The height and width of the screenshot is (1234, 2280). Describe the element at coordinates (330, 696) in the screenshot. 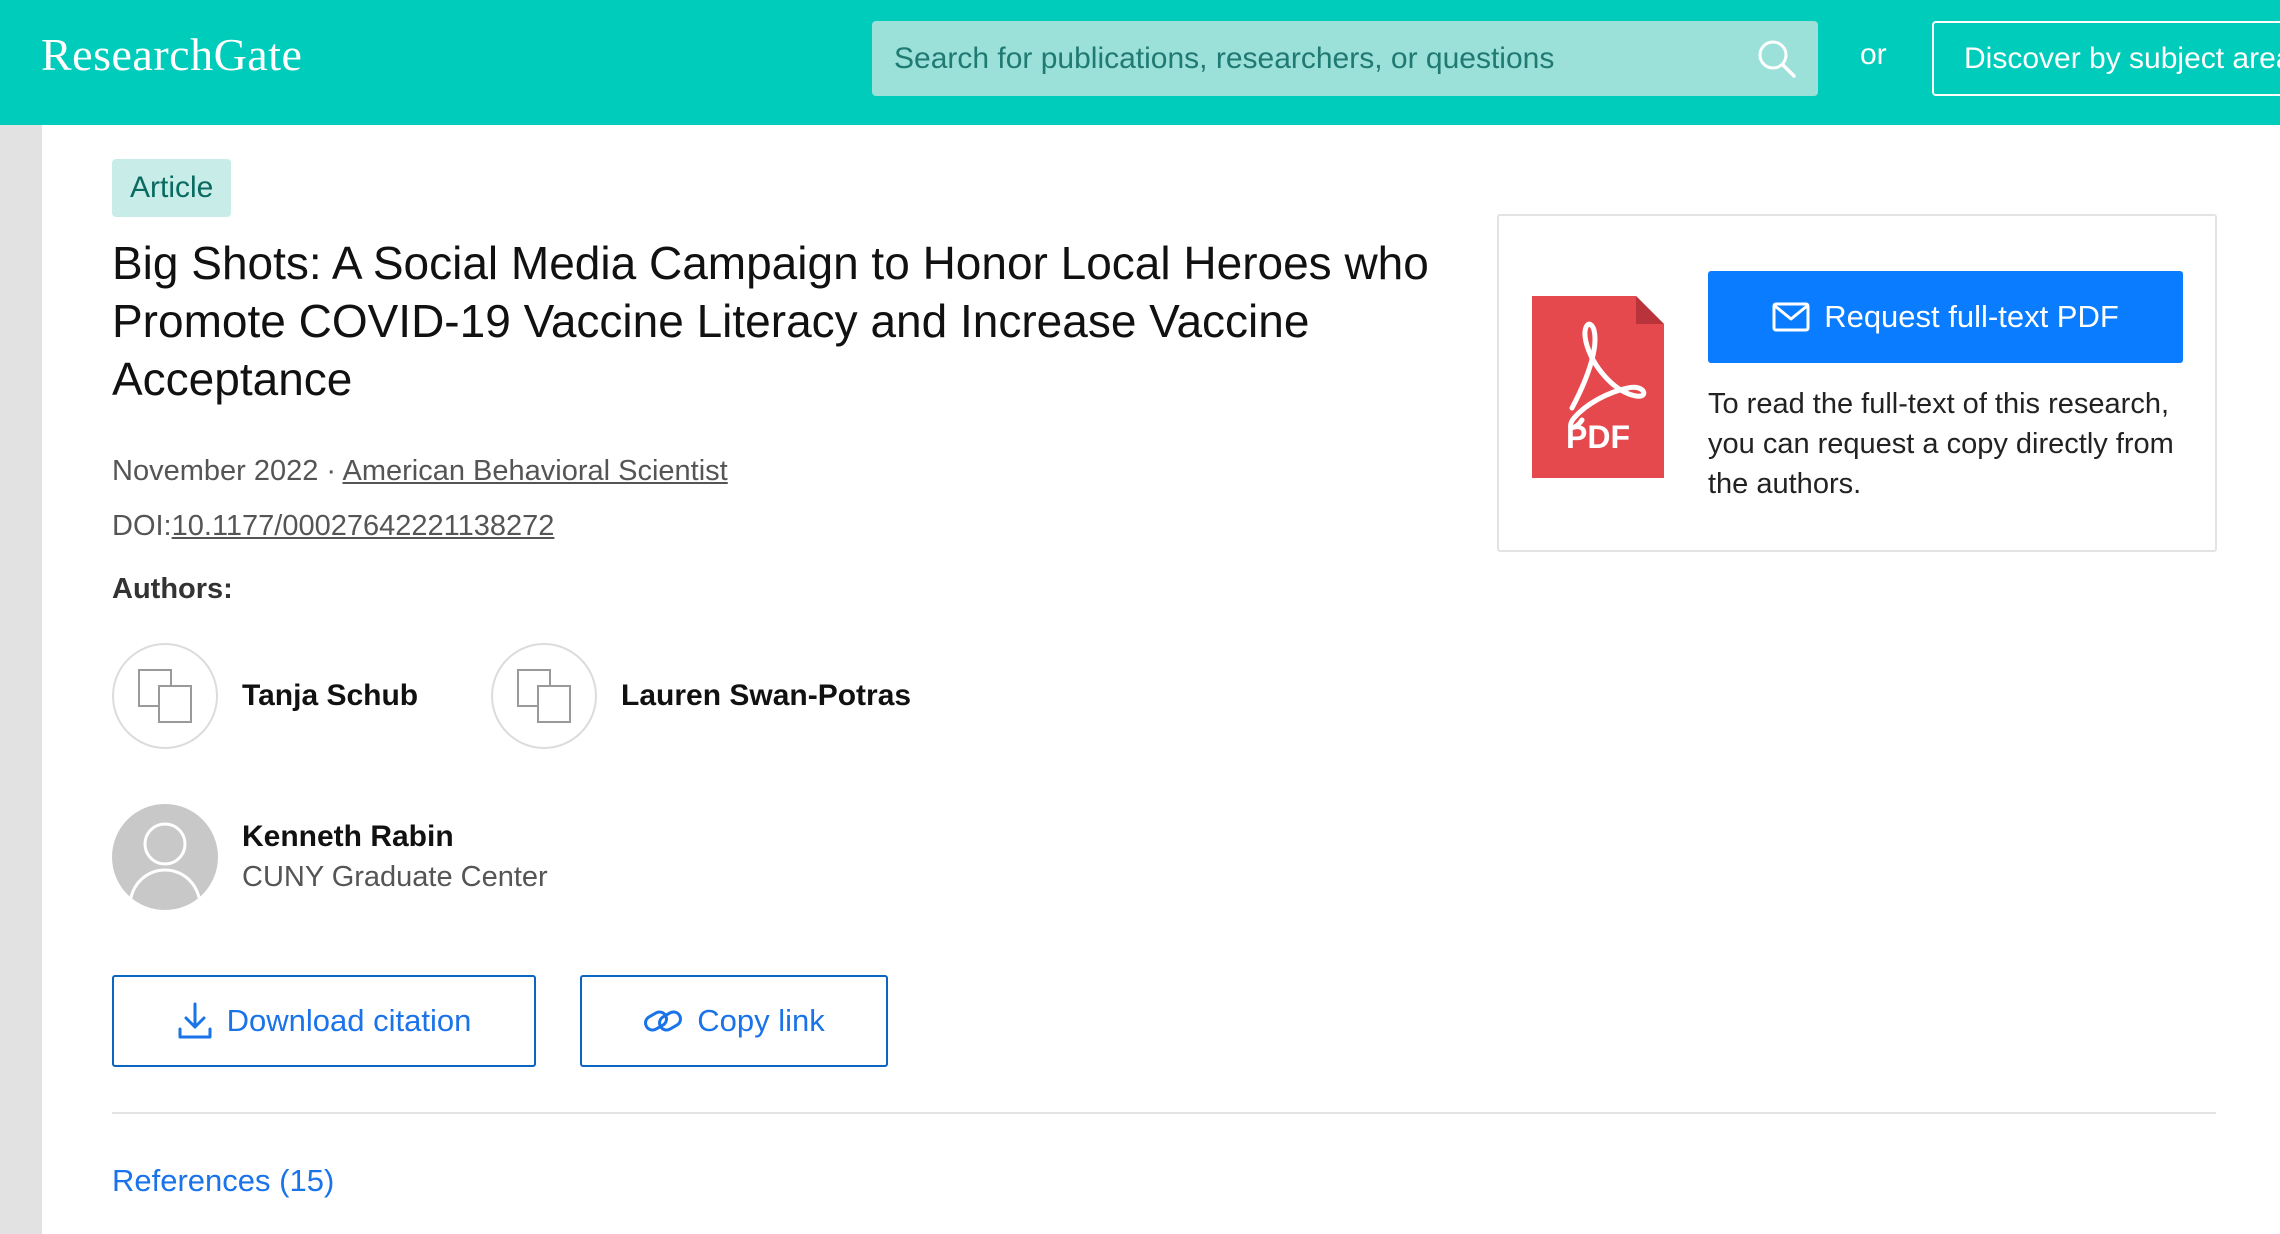

I see `author-name: Tanja Schub` at that location.